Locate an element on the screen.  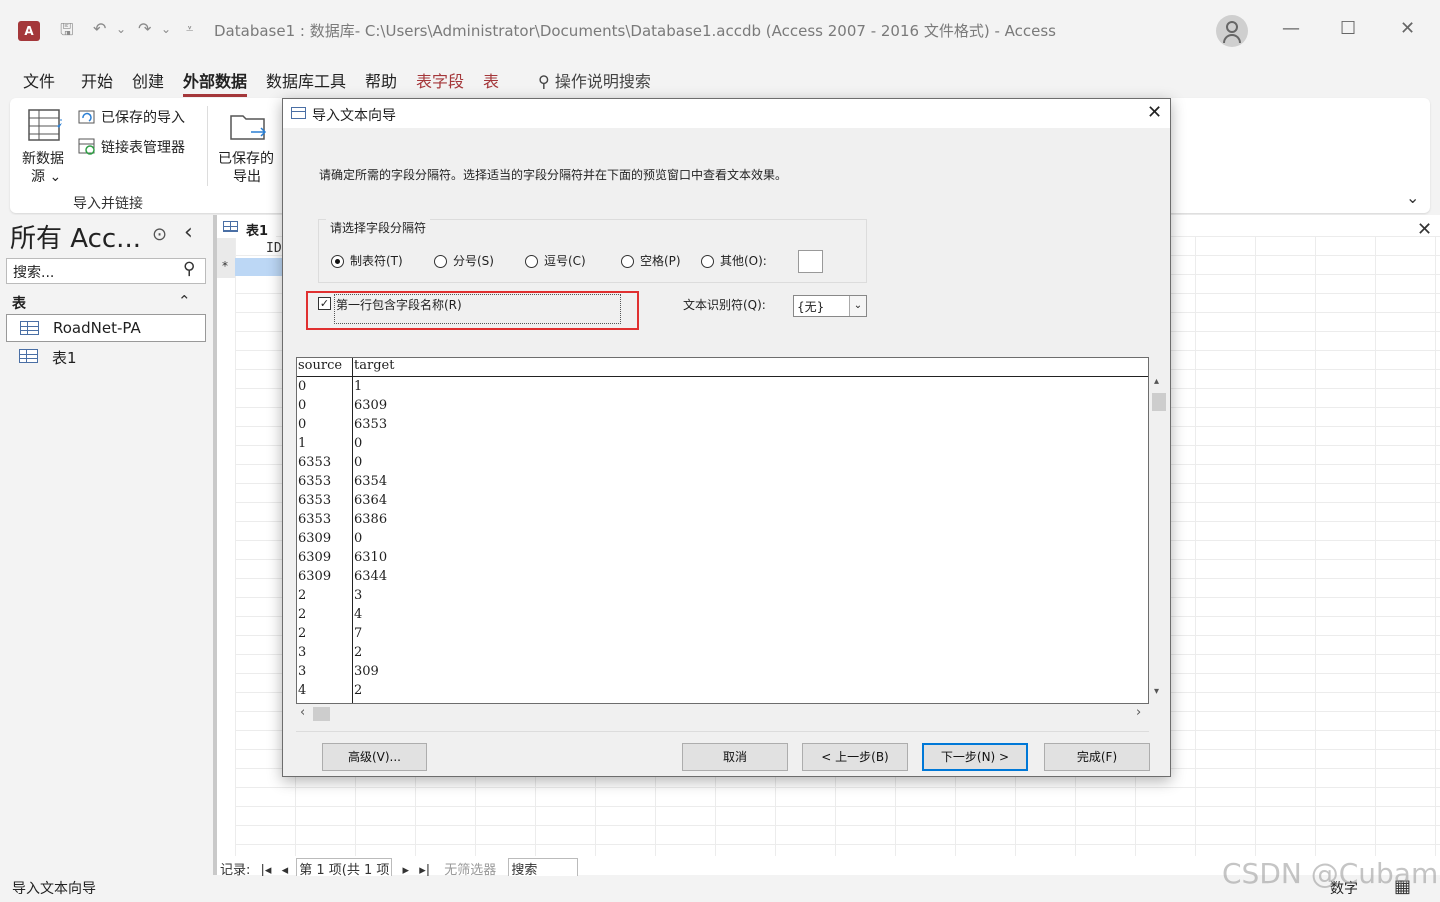
nav-item-table1: 表1 is located at coordinates (106, 357).